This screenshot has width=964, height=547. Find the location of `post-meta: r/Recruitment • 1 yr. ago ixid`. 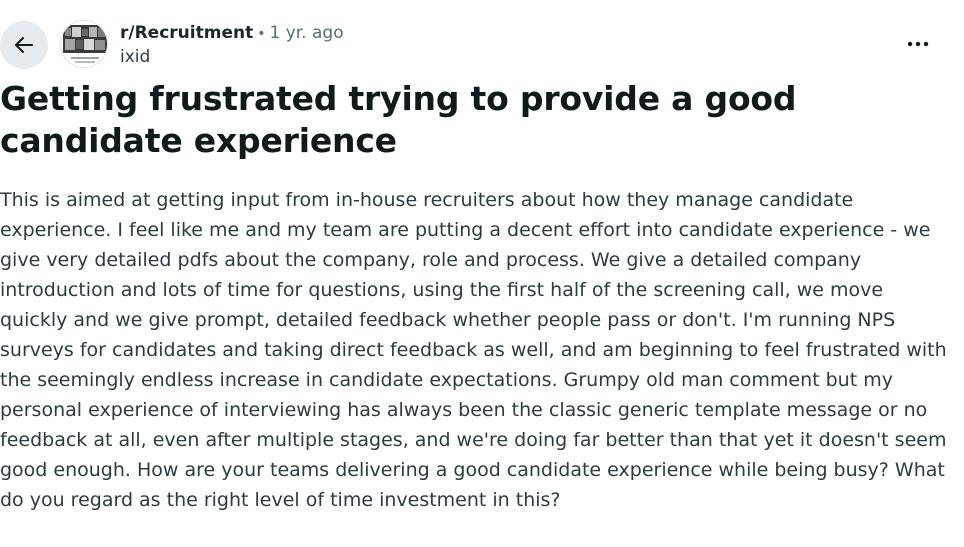

post-meta: r/Recruitment • 1 yr. ago ixid is located at coordinates (232, 45).